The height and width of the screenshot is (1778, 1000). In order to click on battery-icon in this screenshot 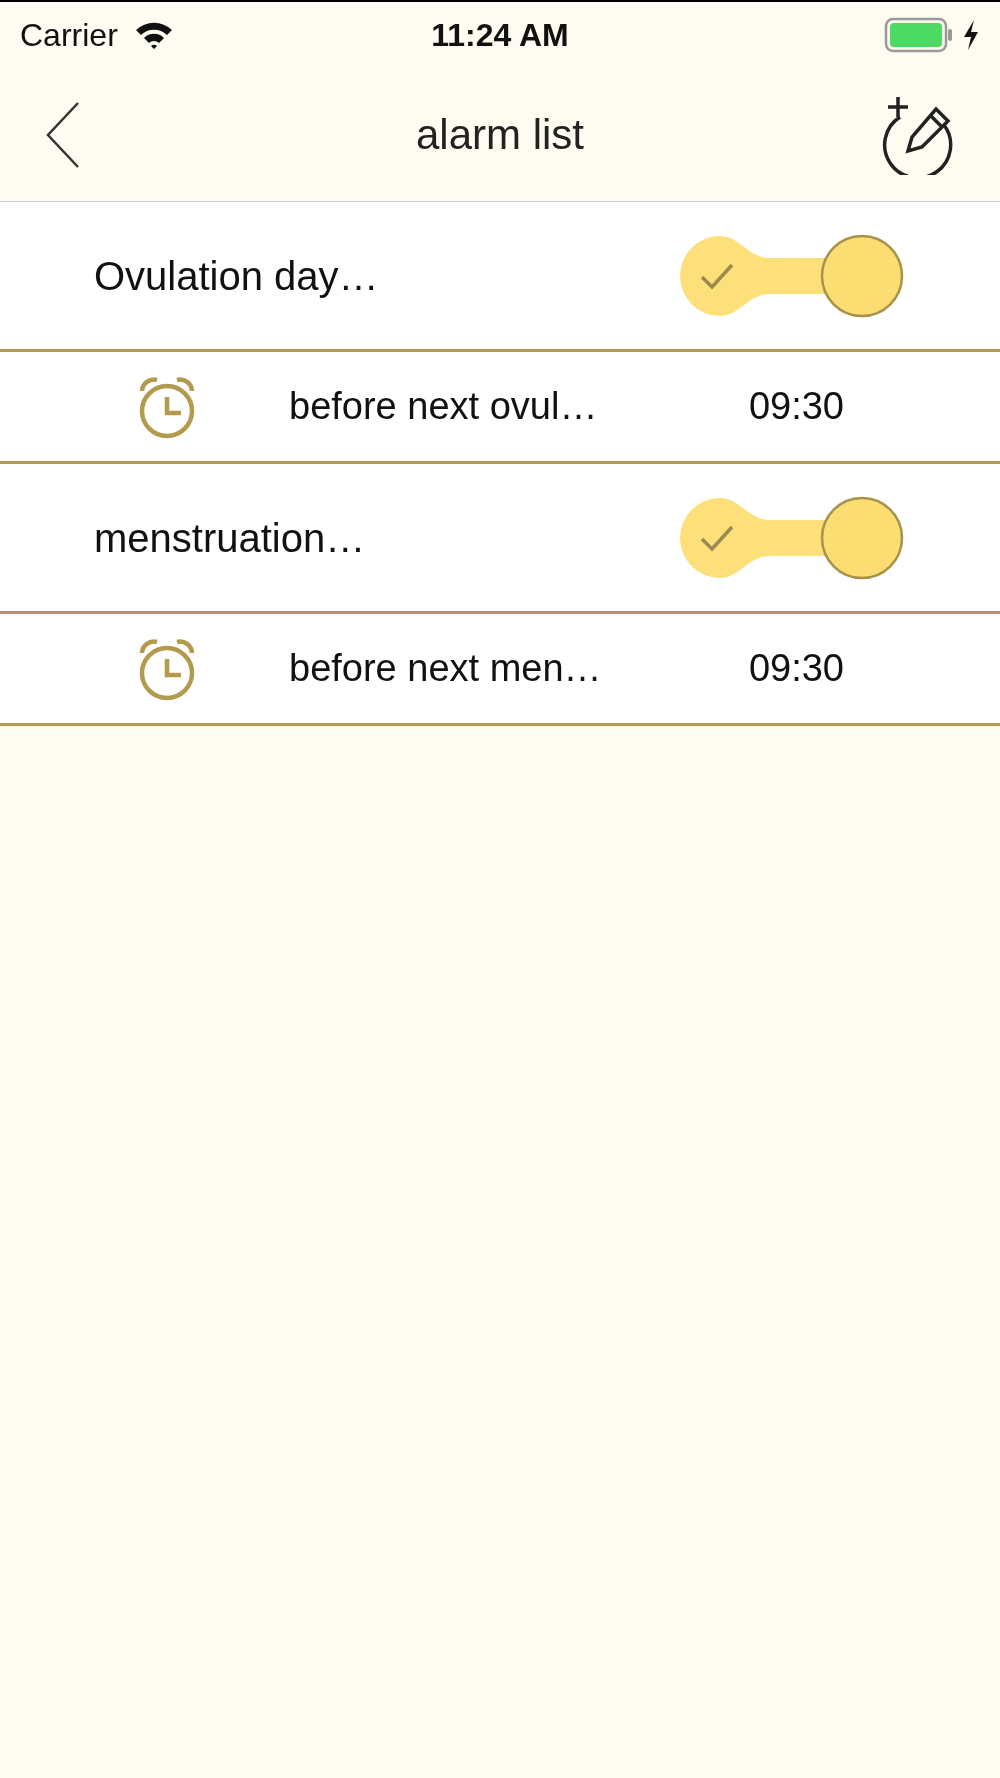, I will do `click(919, 35)`.